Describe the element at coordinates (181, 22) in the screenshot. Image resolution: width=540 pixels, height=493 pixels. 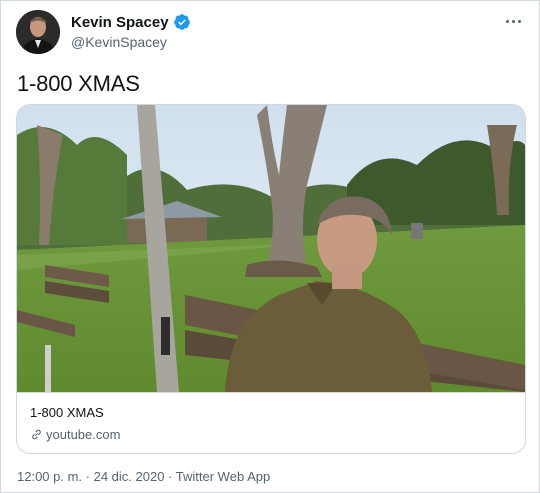
I see `verified-badge-icon` at that location.